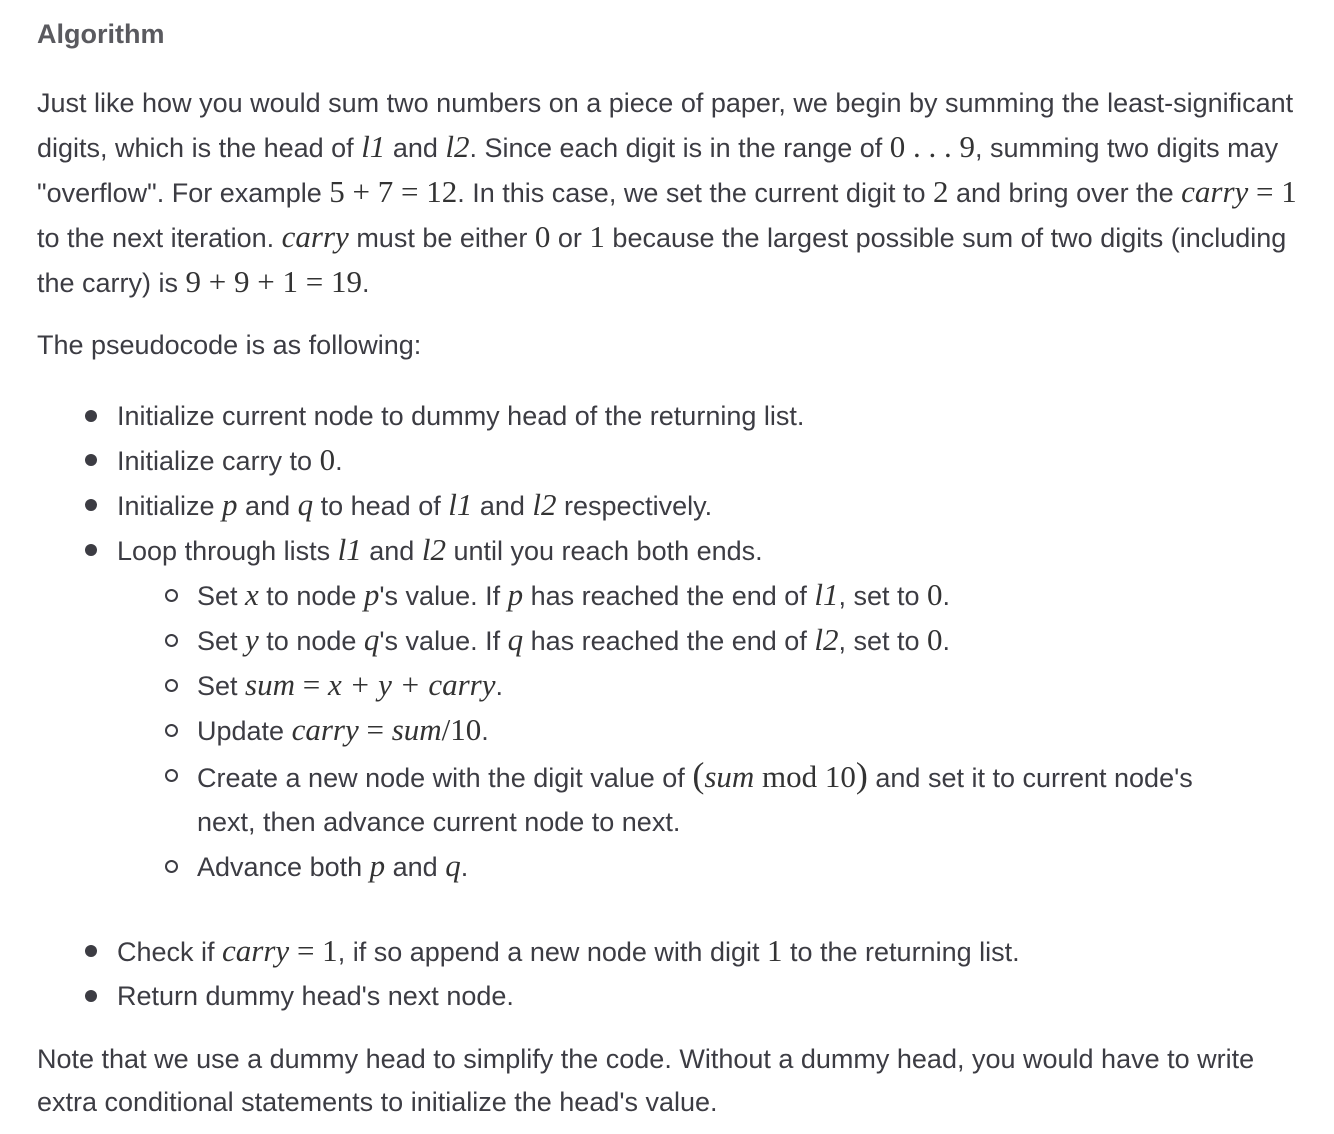 The width and height of the screenshot is (1334, 1134). What do you see at coordinates (227, 551) in the screenshot?
I see `step-text: Loop through lists` at bounding box center [227, 551].